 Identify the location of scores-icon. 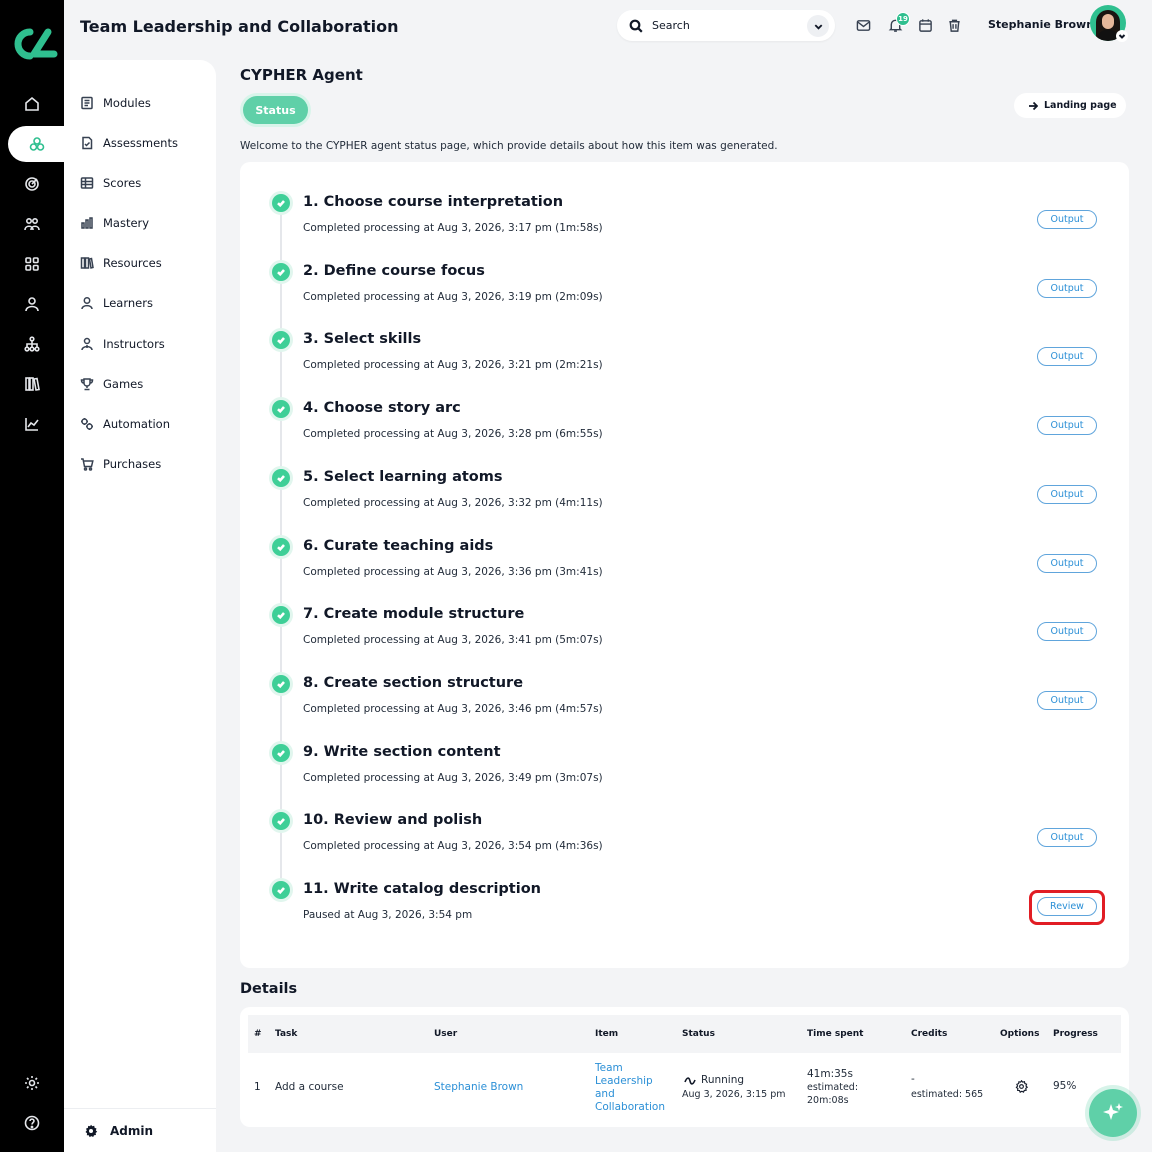
(87, 183).